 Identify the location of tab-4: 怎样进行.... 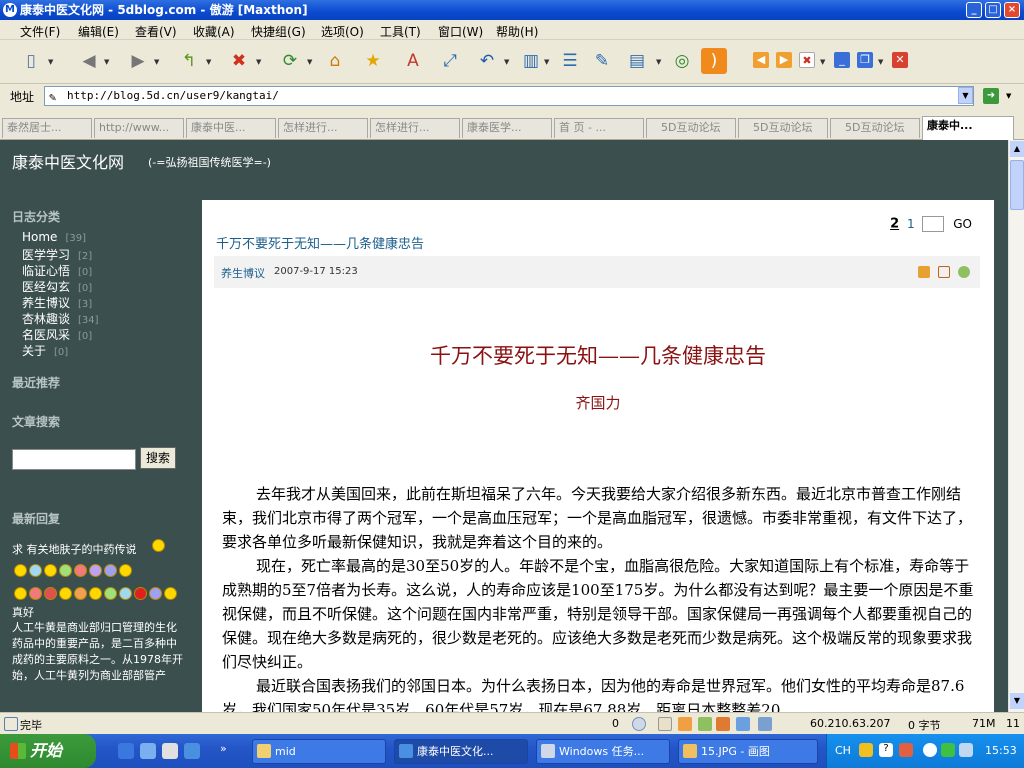
(323, 128).